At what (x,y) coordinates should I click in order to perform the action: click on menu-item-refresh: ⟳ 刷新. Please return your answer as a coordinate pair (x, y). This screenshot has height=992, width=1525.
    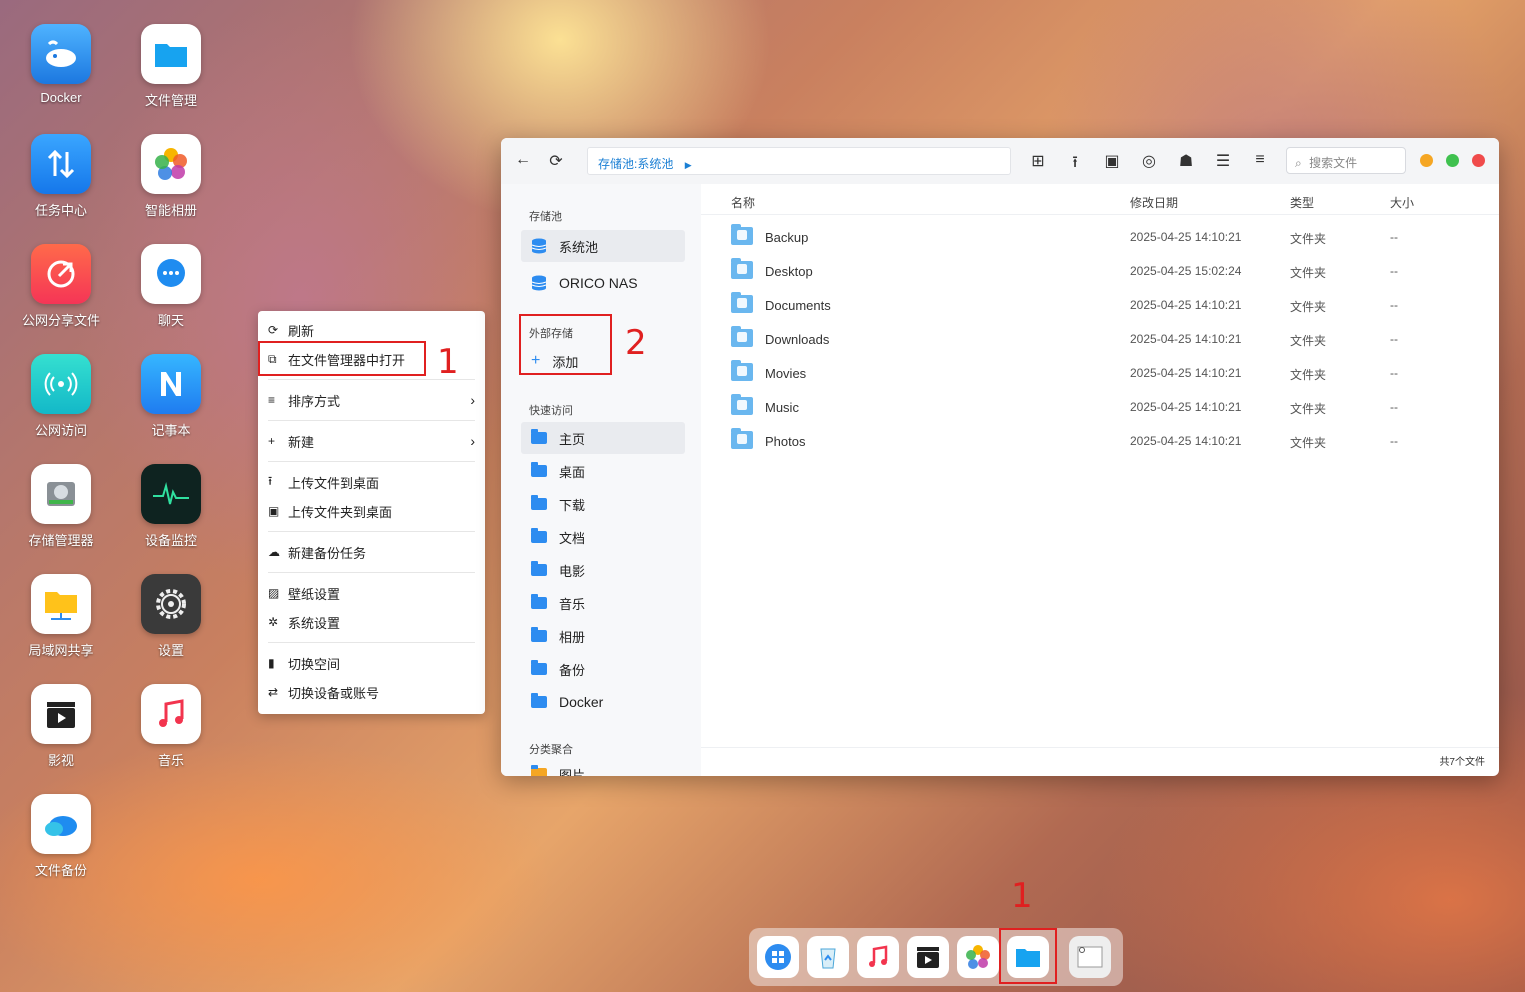
    Looking at the image, I should click on (371, 330).